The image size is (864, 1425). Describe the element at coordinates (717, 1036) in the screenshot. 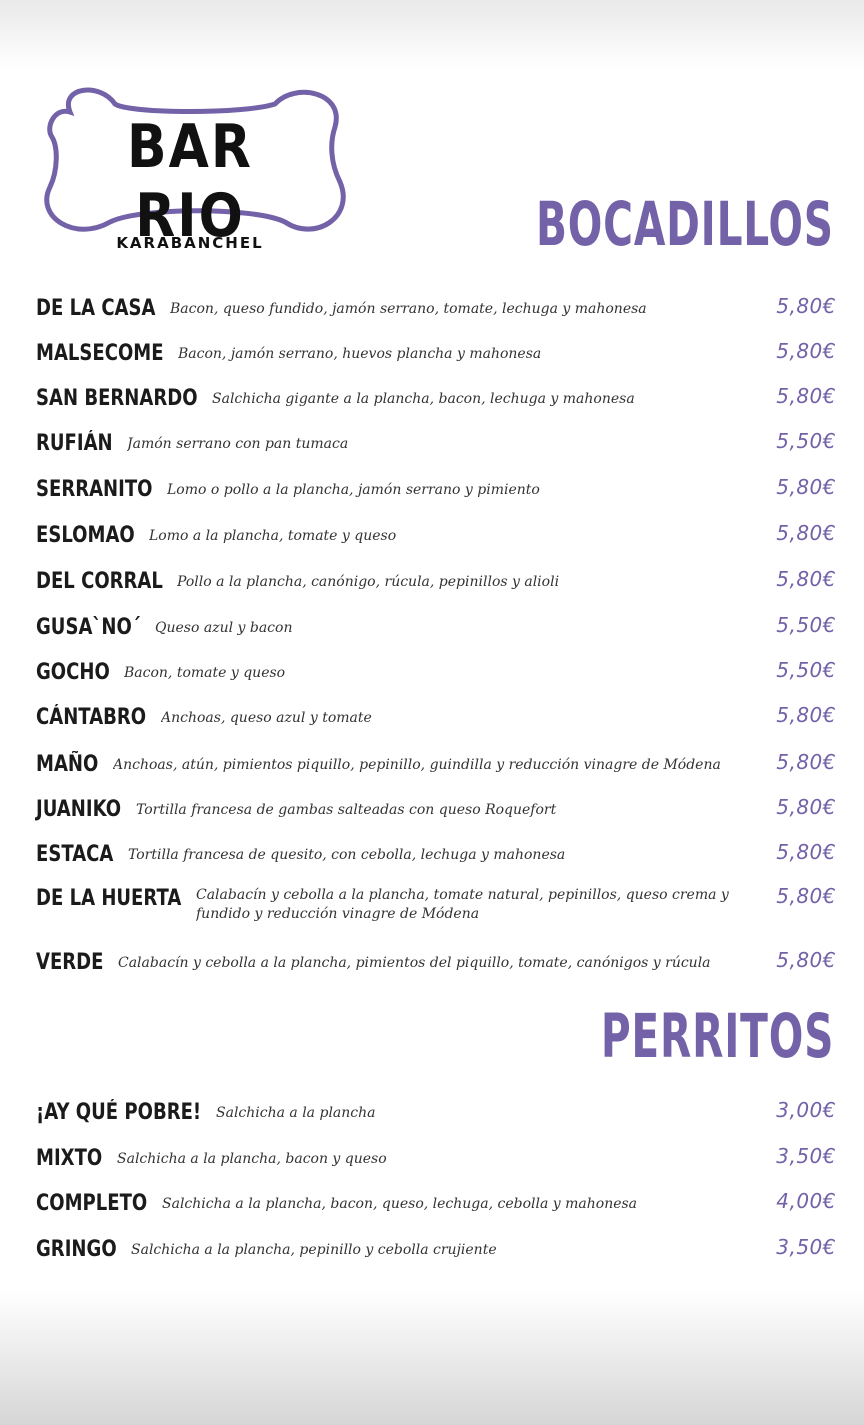

I see `section-title-perritos: PERRITOS` at that location.